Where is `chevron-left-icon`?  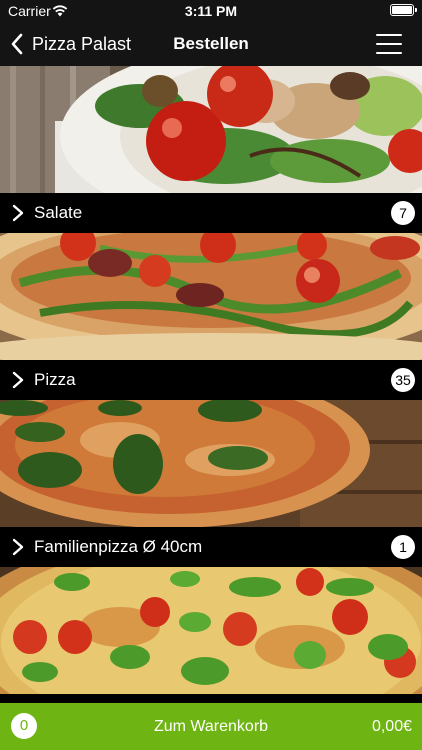
chevron-left-icon is located at coordinates (17, 44).